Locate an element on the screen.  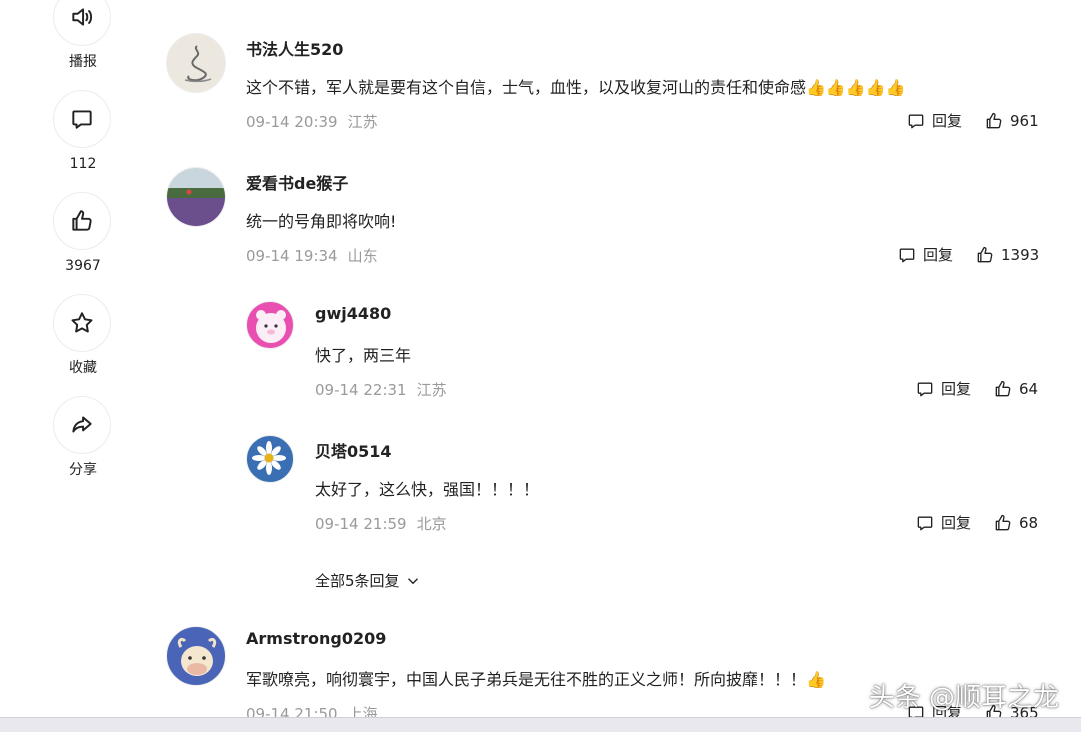
like-comment-button: 1393 is located at coordinates (1007, 255).